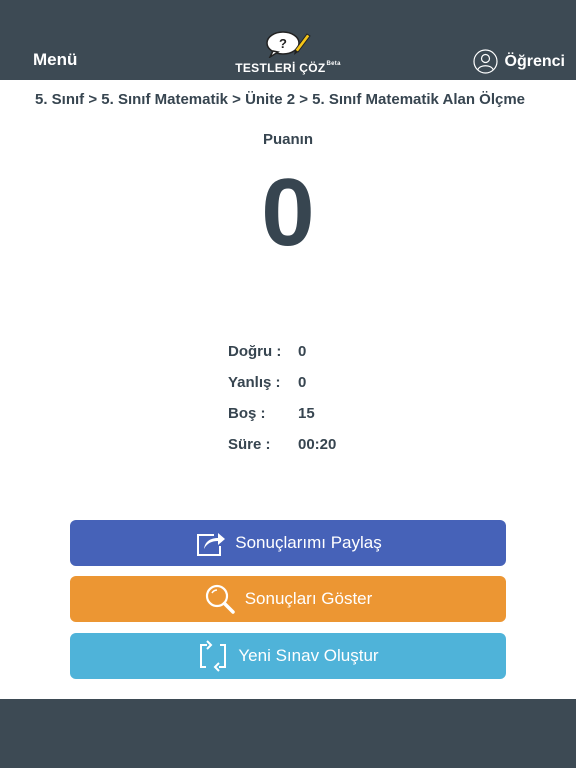 The height and width of the screenshot is (768, 576). Describe the element at coordinates (318, 420) in the screenshot. I see `stat-row-empty: Boş : 15` at that location.